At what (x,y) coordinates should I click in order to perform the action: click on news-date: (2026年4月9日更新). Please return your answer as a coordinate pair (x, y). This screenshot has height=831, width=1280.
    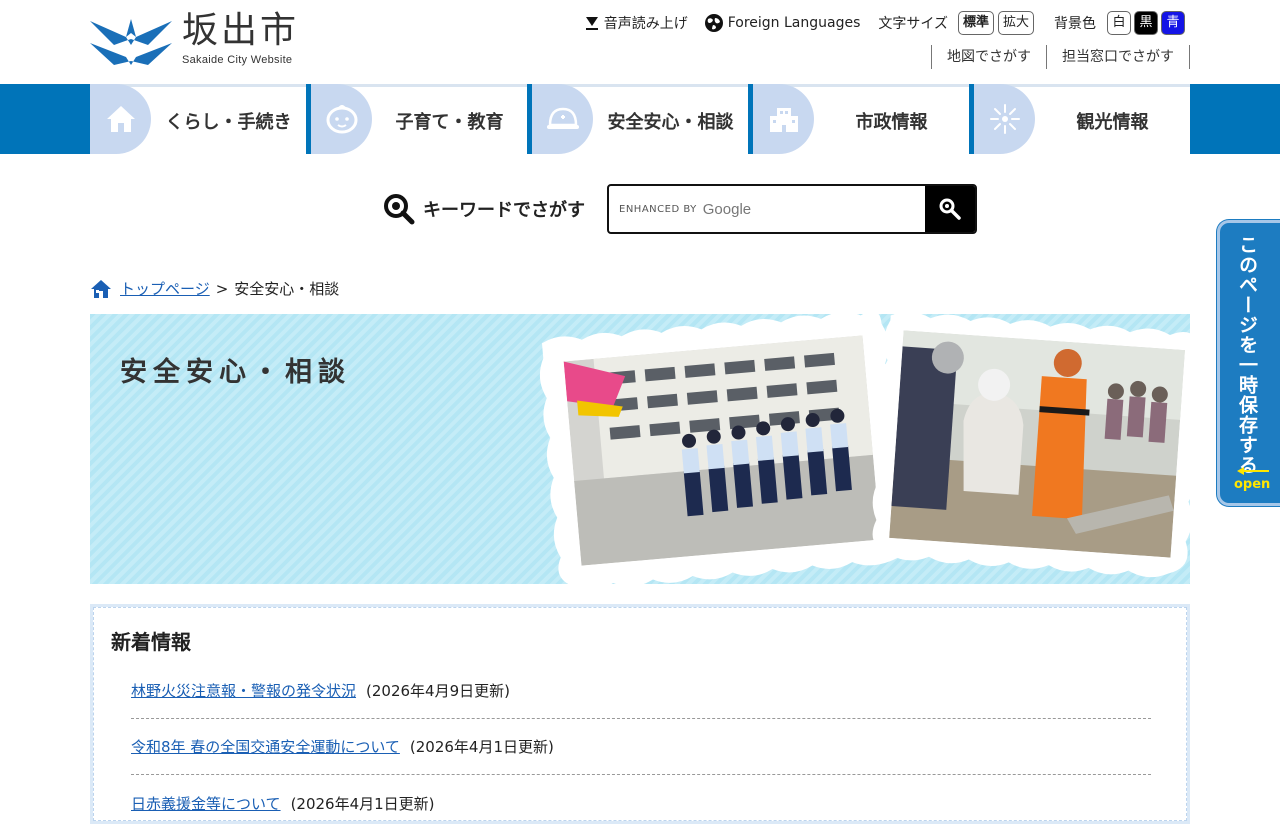
    Looking at the image, I should click on (438, 691).